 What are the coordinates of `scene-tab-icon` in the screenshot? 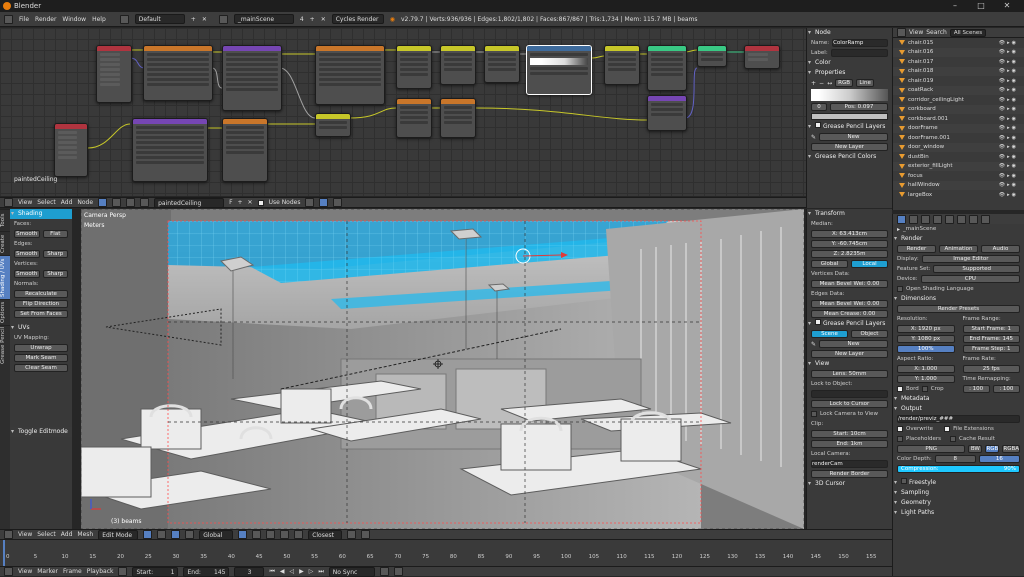 It's located at (925, 219).